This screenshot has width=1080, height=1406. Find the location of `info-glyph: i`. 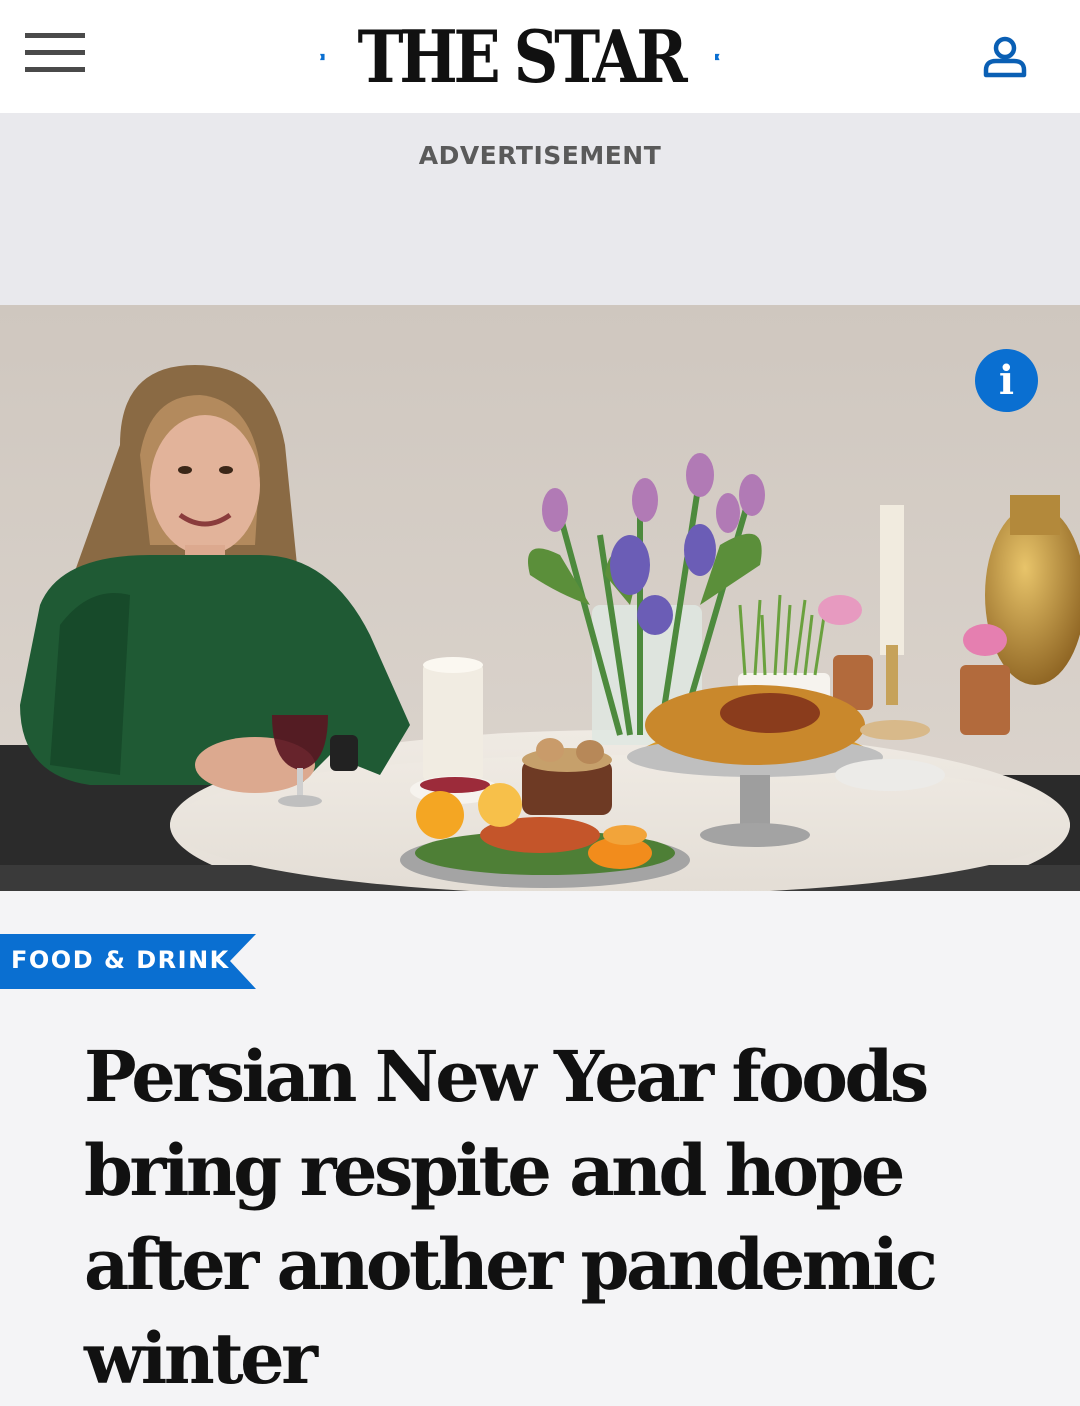

info-glyph: i is located at coordinates (1006, 380).